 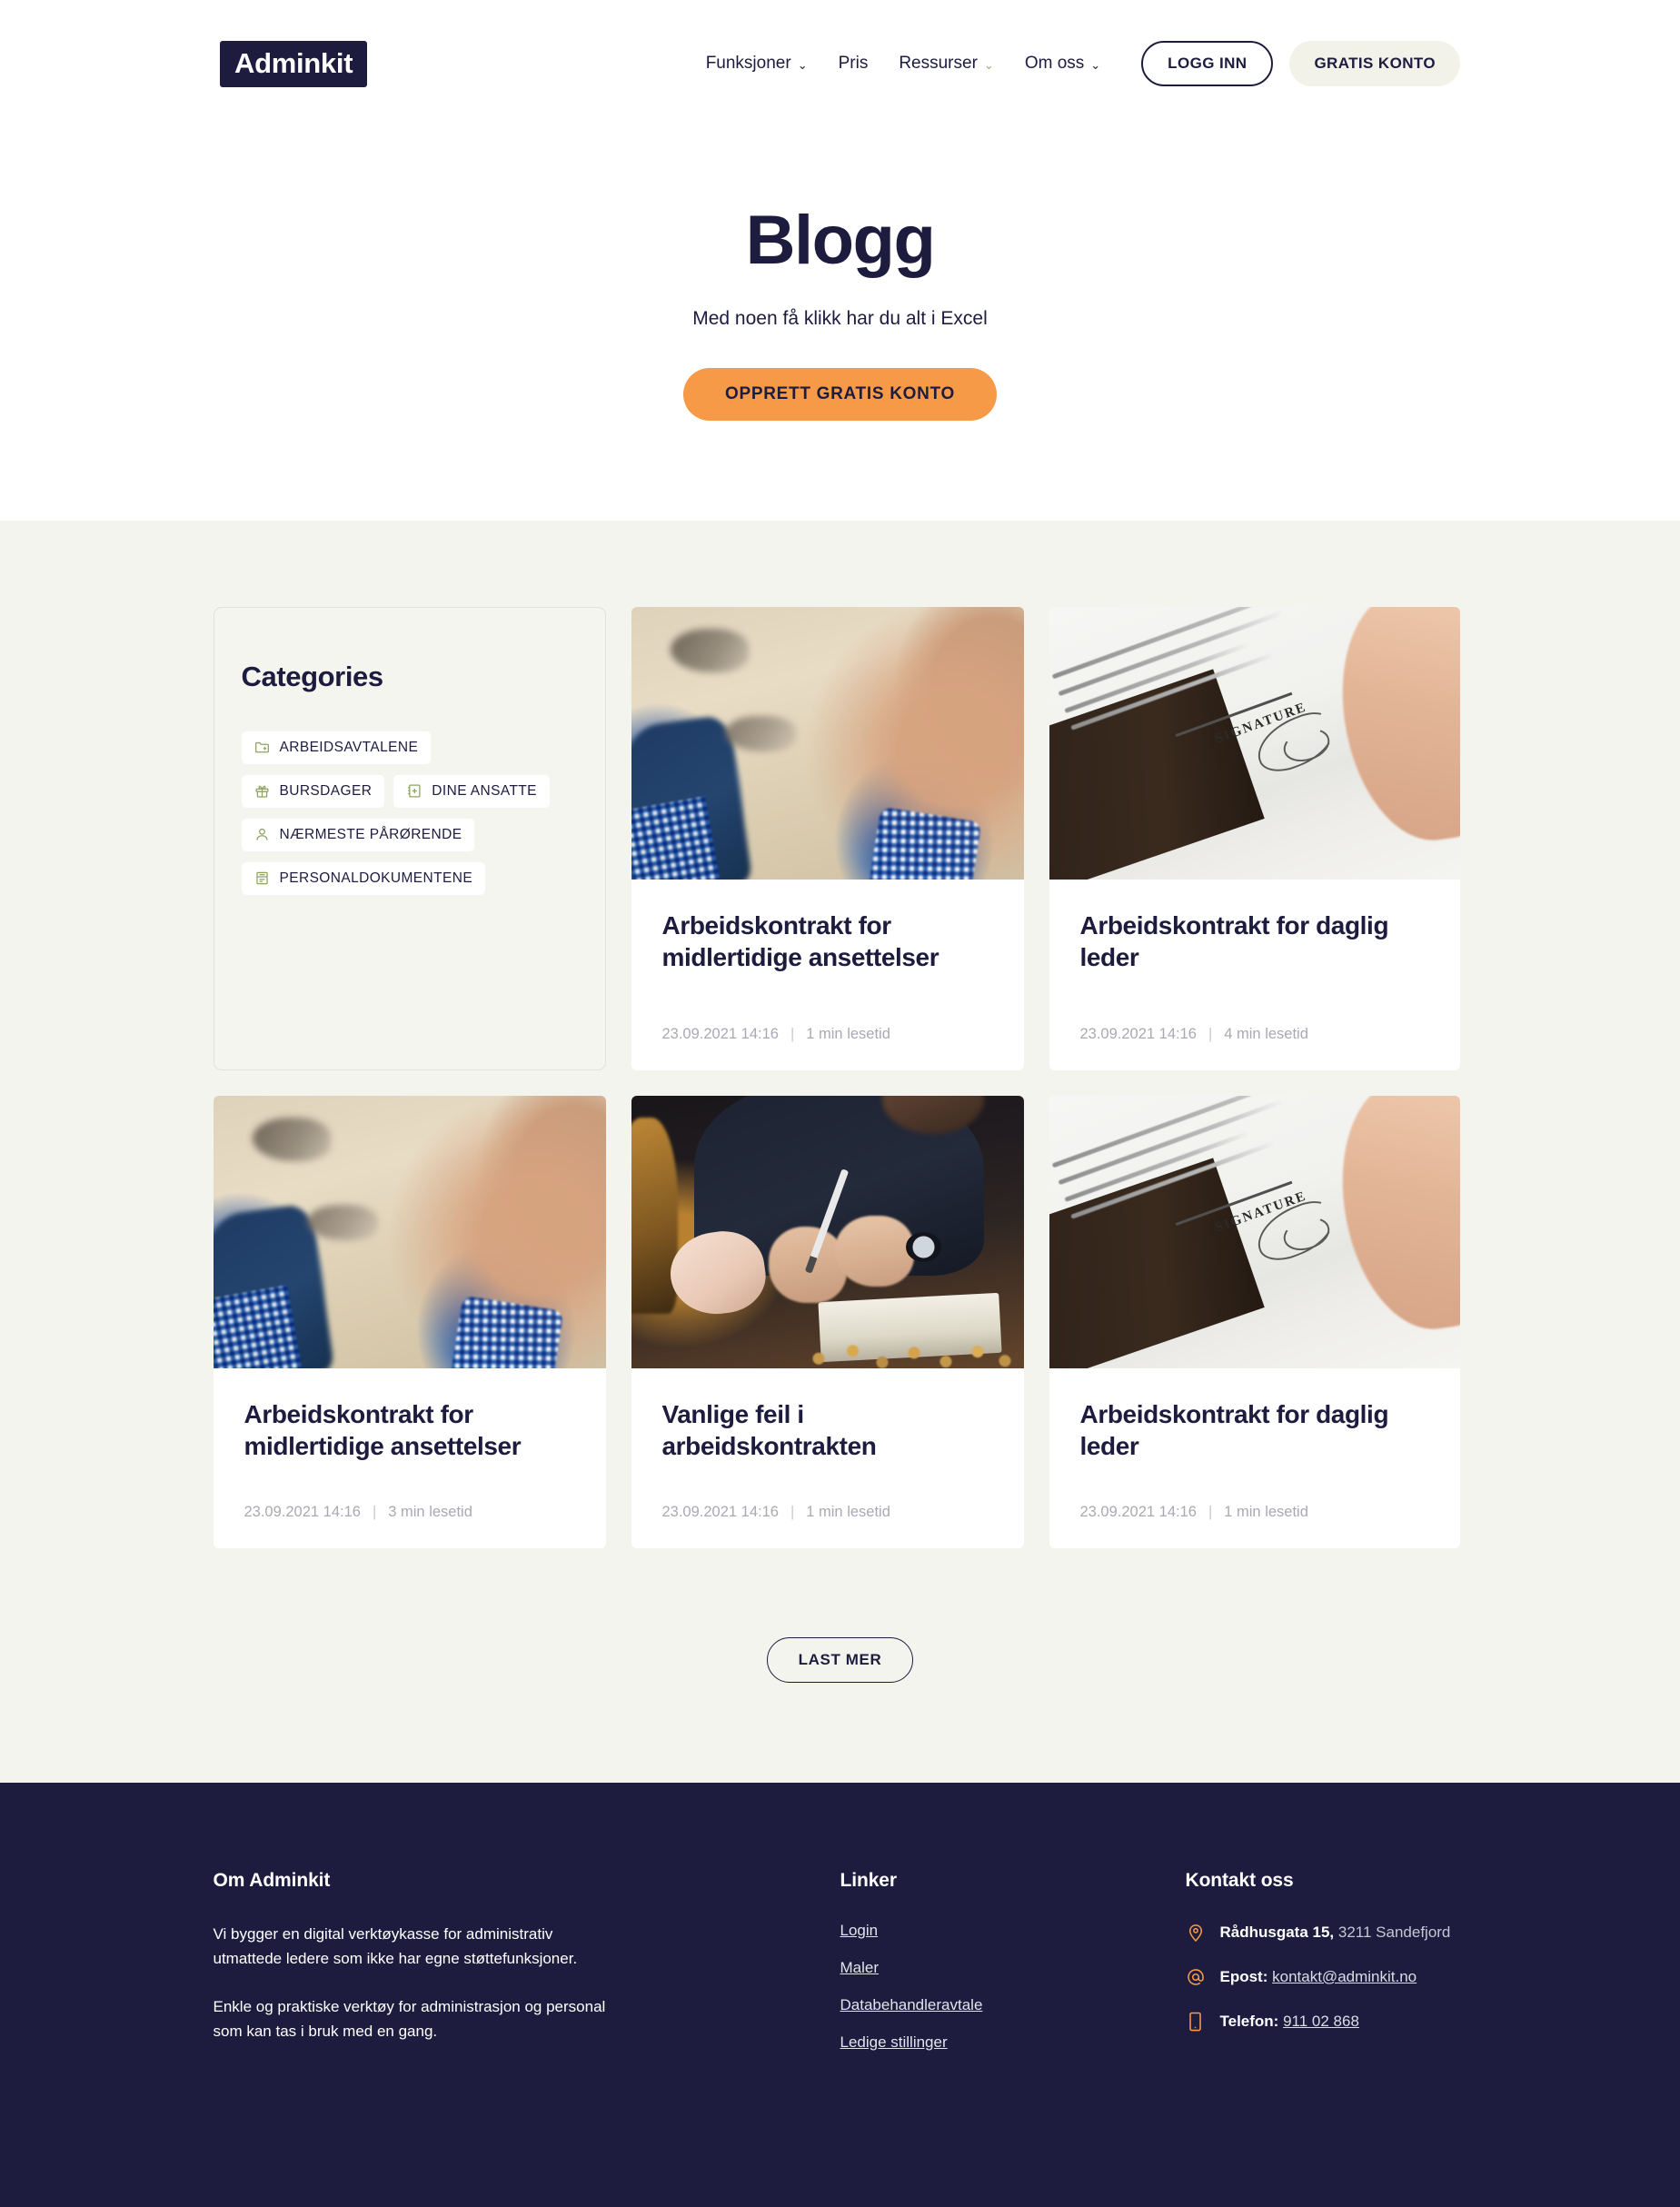 What do you see at coordinates (349, 747) in the screenshot?
I see `category-label: ARBEIDSAVTALENE` at bounding box center [349, 747].